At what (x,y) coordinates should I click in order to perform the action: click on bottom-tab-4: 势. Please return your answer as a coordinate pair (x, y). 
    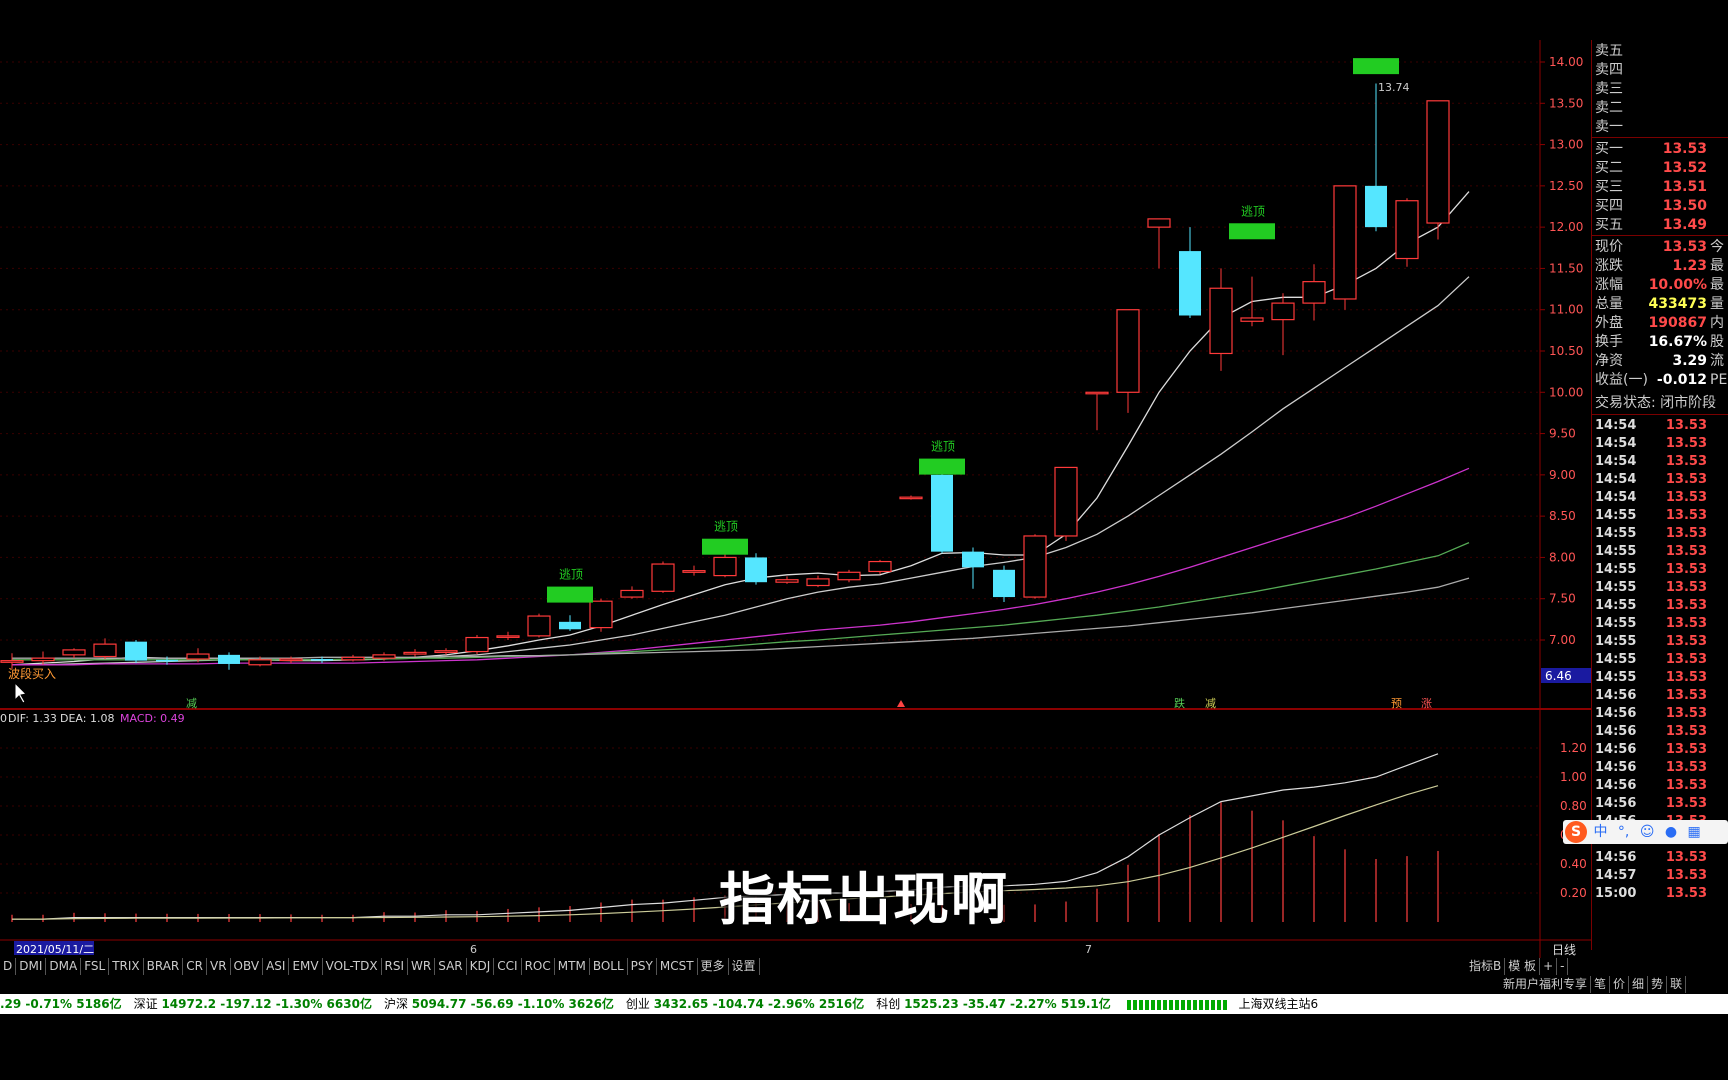
    Looking at the image, I should click on (1658, 984).